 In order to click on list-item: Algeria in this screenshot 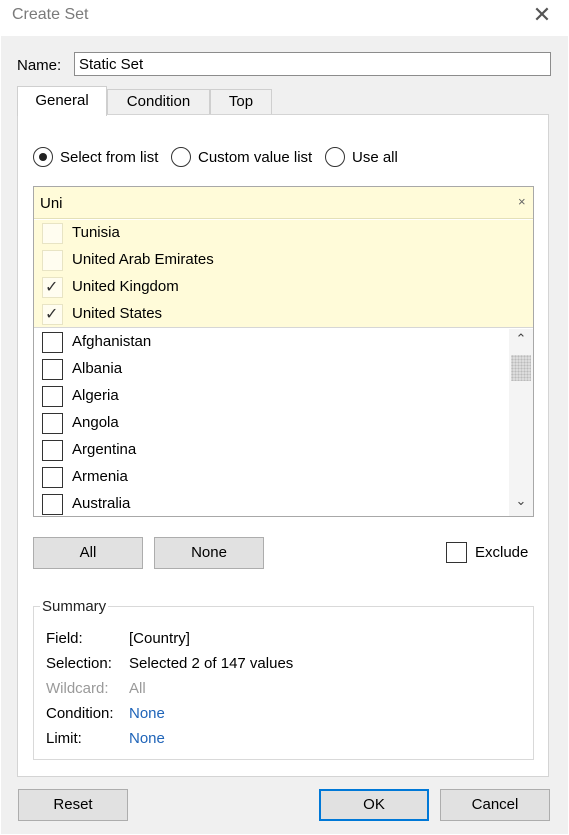, I will do `click(271, 396)`.